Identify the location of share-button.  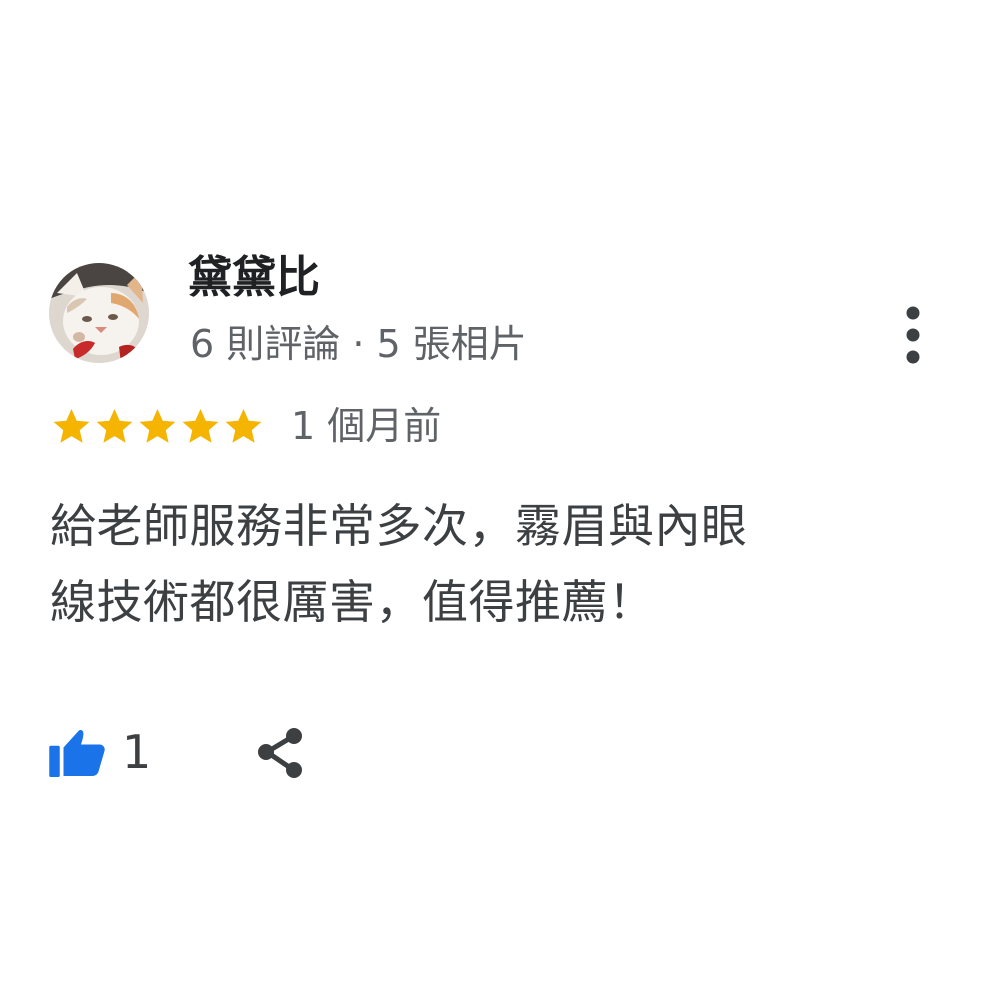
(282, 753).